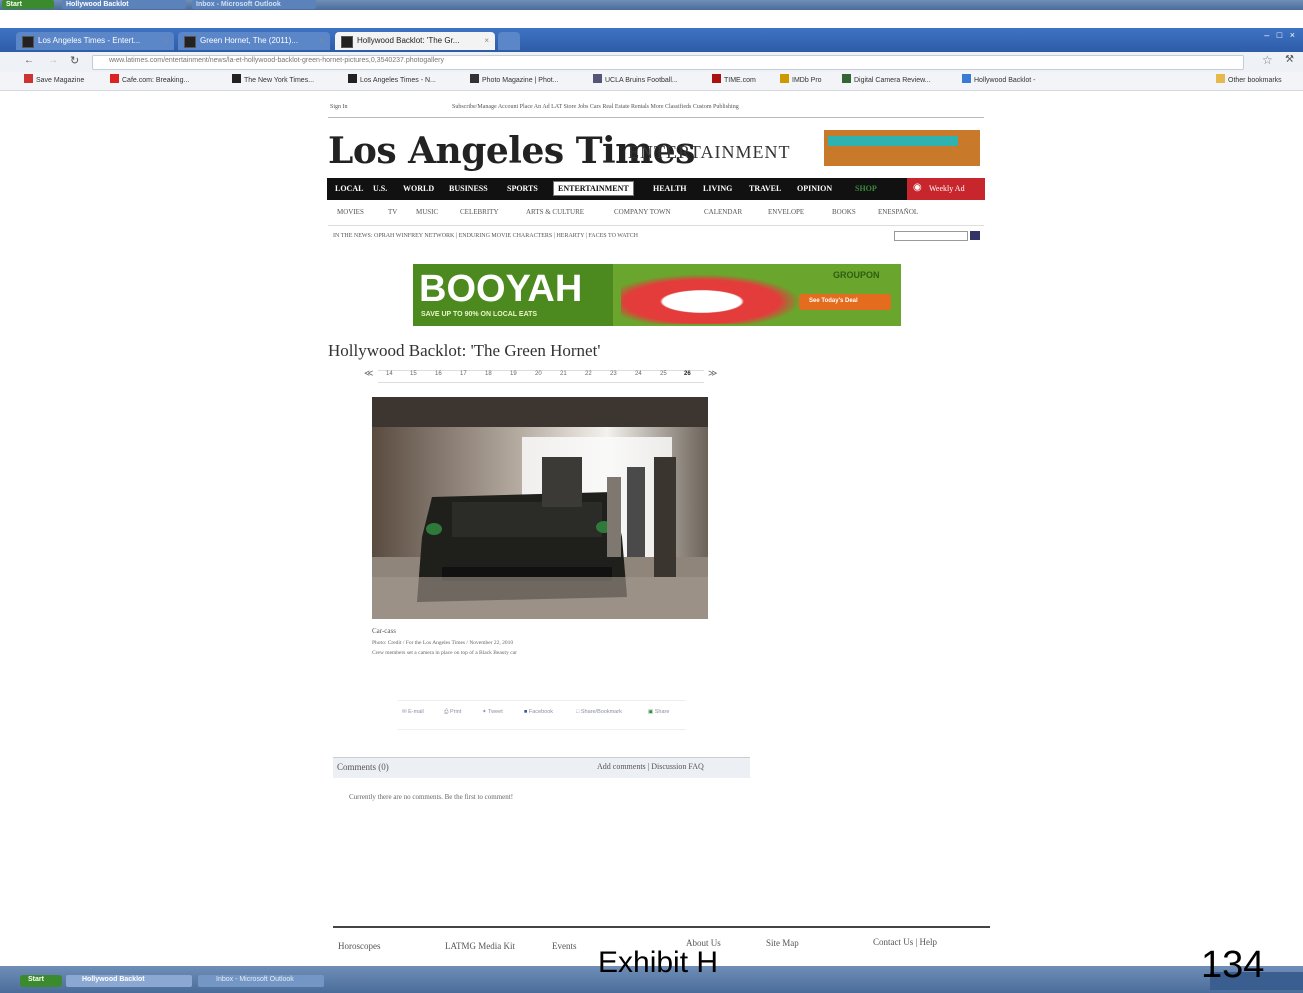  Describe the element at coordinates (638, 374) in the screenshot. I see `pager-item: 24` at that location.